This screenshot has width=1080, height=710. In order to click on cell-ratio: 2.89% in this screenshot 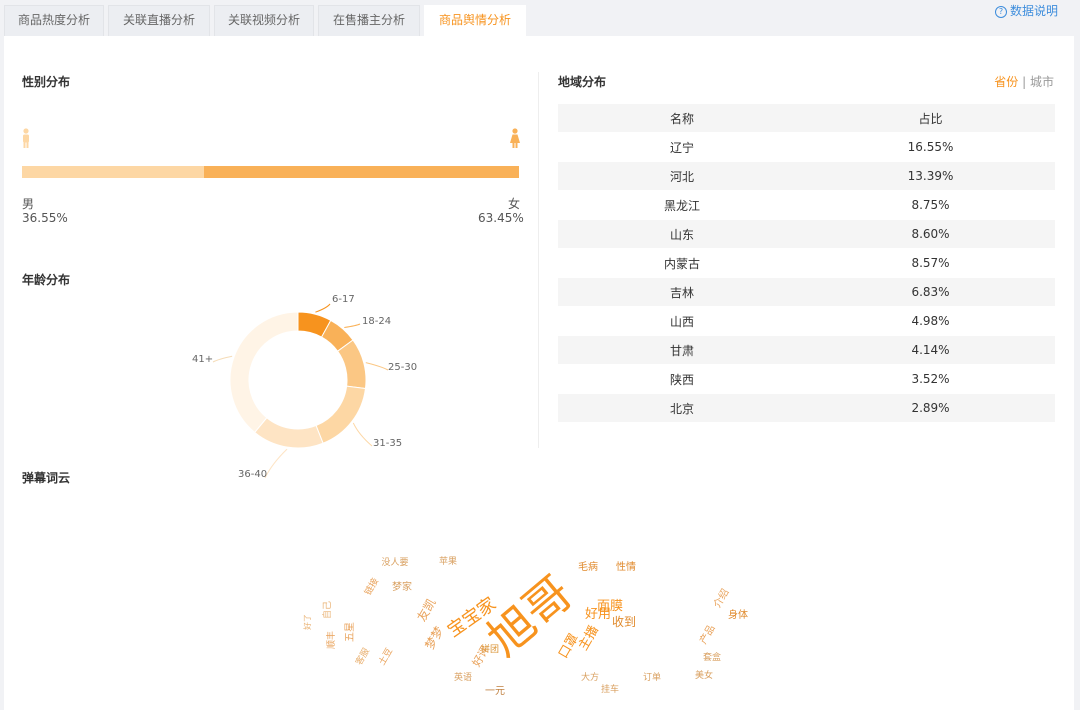, I will do `click(930, 408)`.